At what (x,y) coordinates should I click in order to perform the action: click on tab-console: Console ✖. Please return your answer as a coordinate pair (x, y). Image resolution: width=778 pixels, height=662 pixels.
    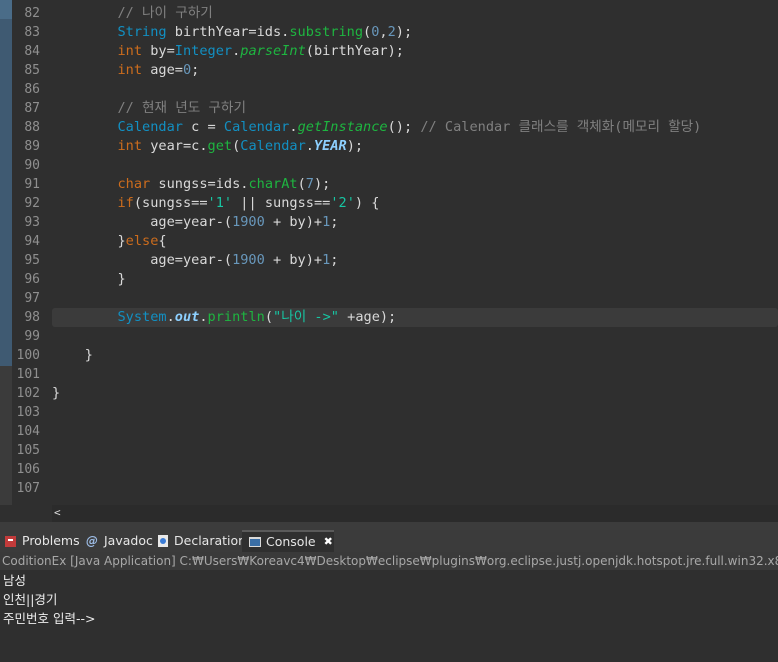
    Looking at the image, I should click on (288, 541).